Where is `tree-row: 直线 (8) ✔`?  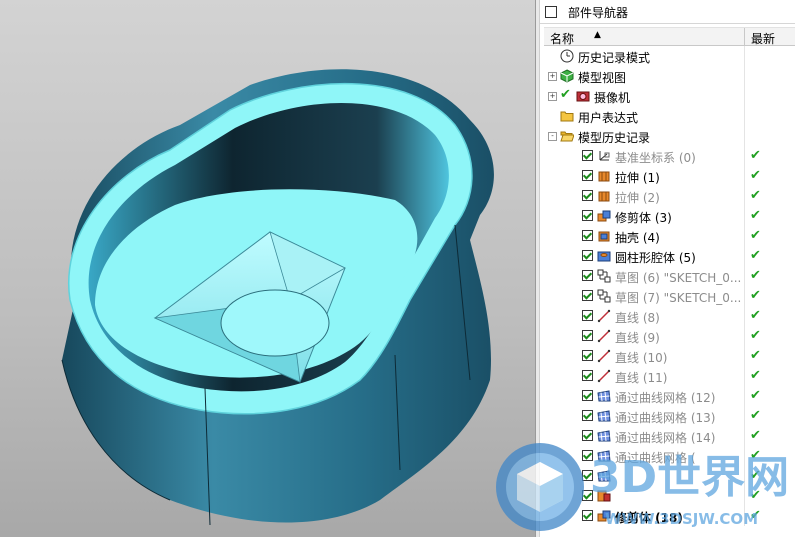 tree-row: 直线 (8) ✔ is located at coordinates (669, 316).